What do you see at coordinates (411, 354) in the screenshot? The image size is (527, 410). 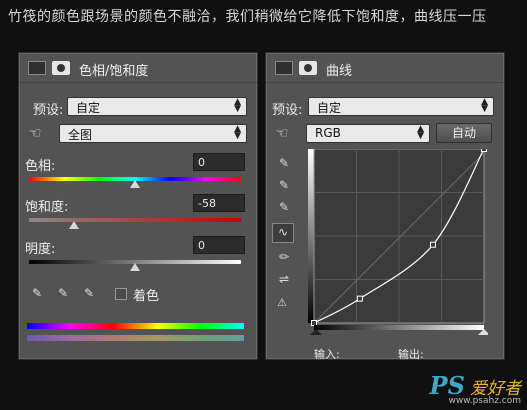 I see `output-label: 输出:` at bounding box center [411, 354].